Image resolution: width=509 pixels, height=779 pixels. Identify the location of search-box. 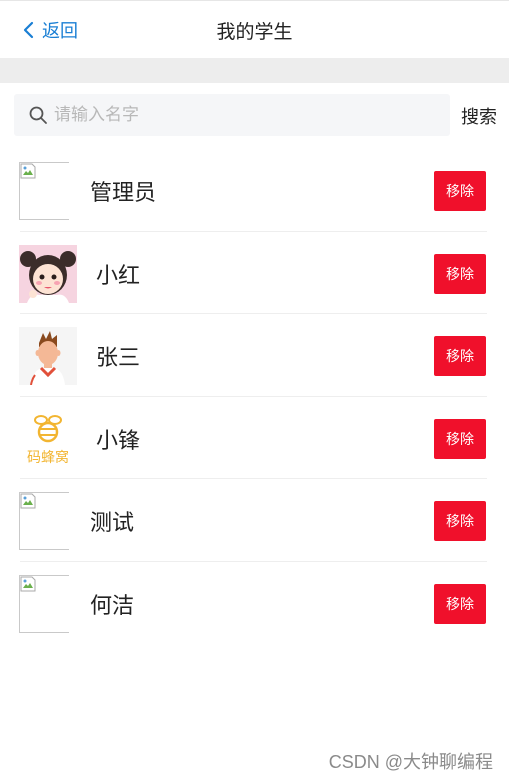
(232, 115).